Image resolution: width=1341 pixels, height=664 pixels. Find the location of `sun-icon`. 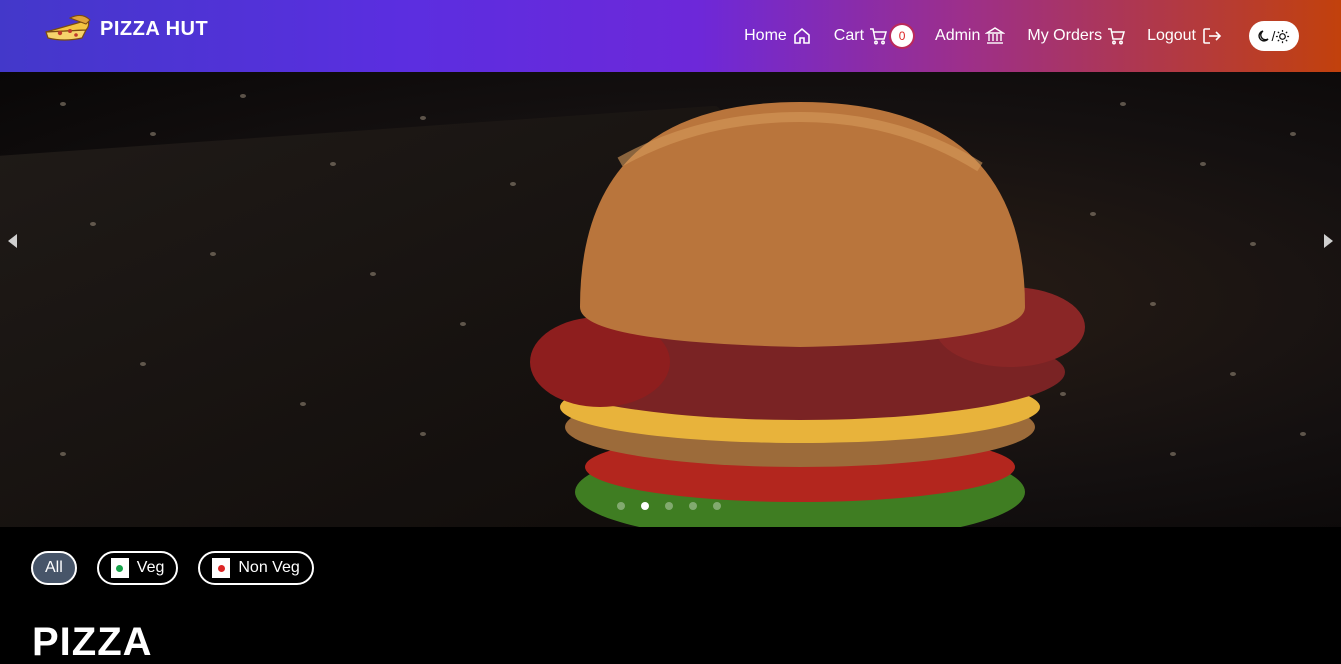

sun-icon is located at coordinates (1283, 36).